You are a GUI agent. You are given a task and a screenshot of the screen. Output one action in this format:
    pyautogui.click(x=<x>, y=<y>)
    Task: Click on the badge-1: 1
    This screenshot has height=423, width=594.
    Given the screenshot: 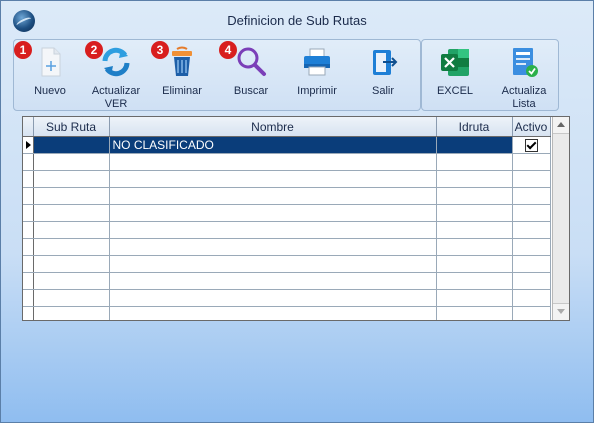 What is the action you would take?
    pyautogui.click(x=23, y=50)
    